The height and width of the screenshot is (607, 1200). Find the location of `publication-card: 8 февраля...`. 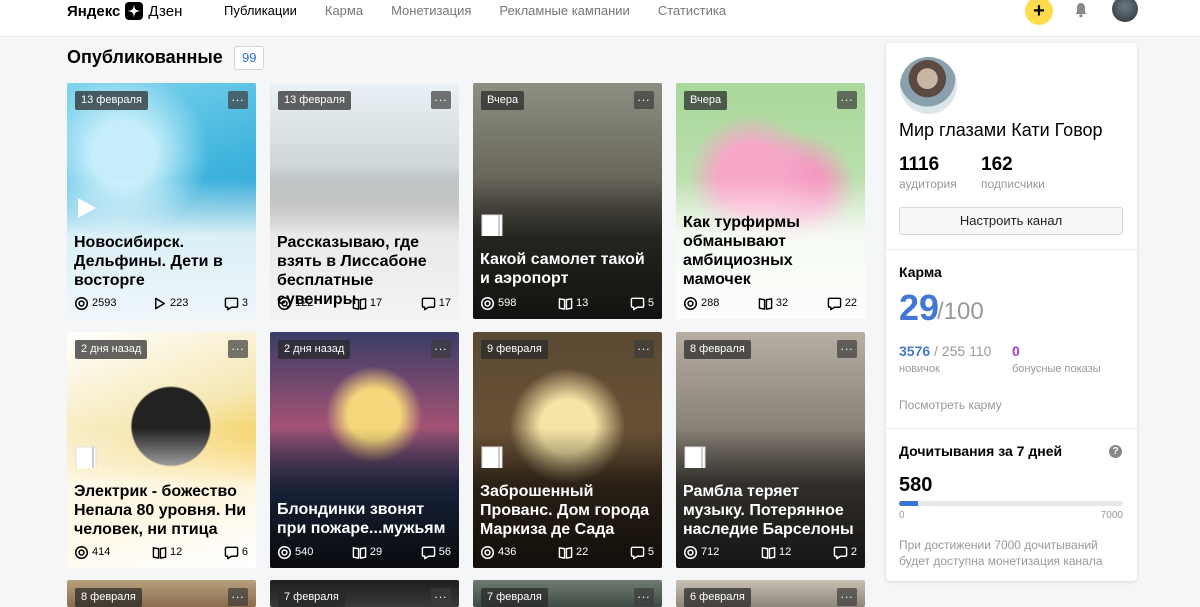

publication-card: 8 февраля... is located at coordinates (161, 593).